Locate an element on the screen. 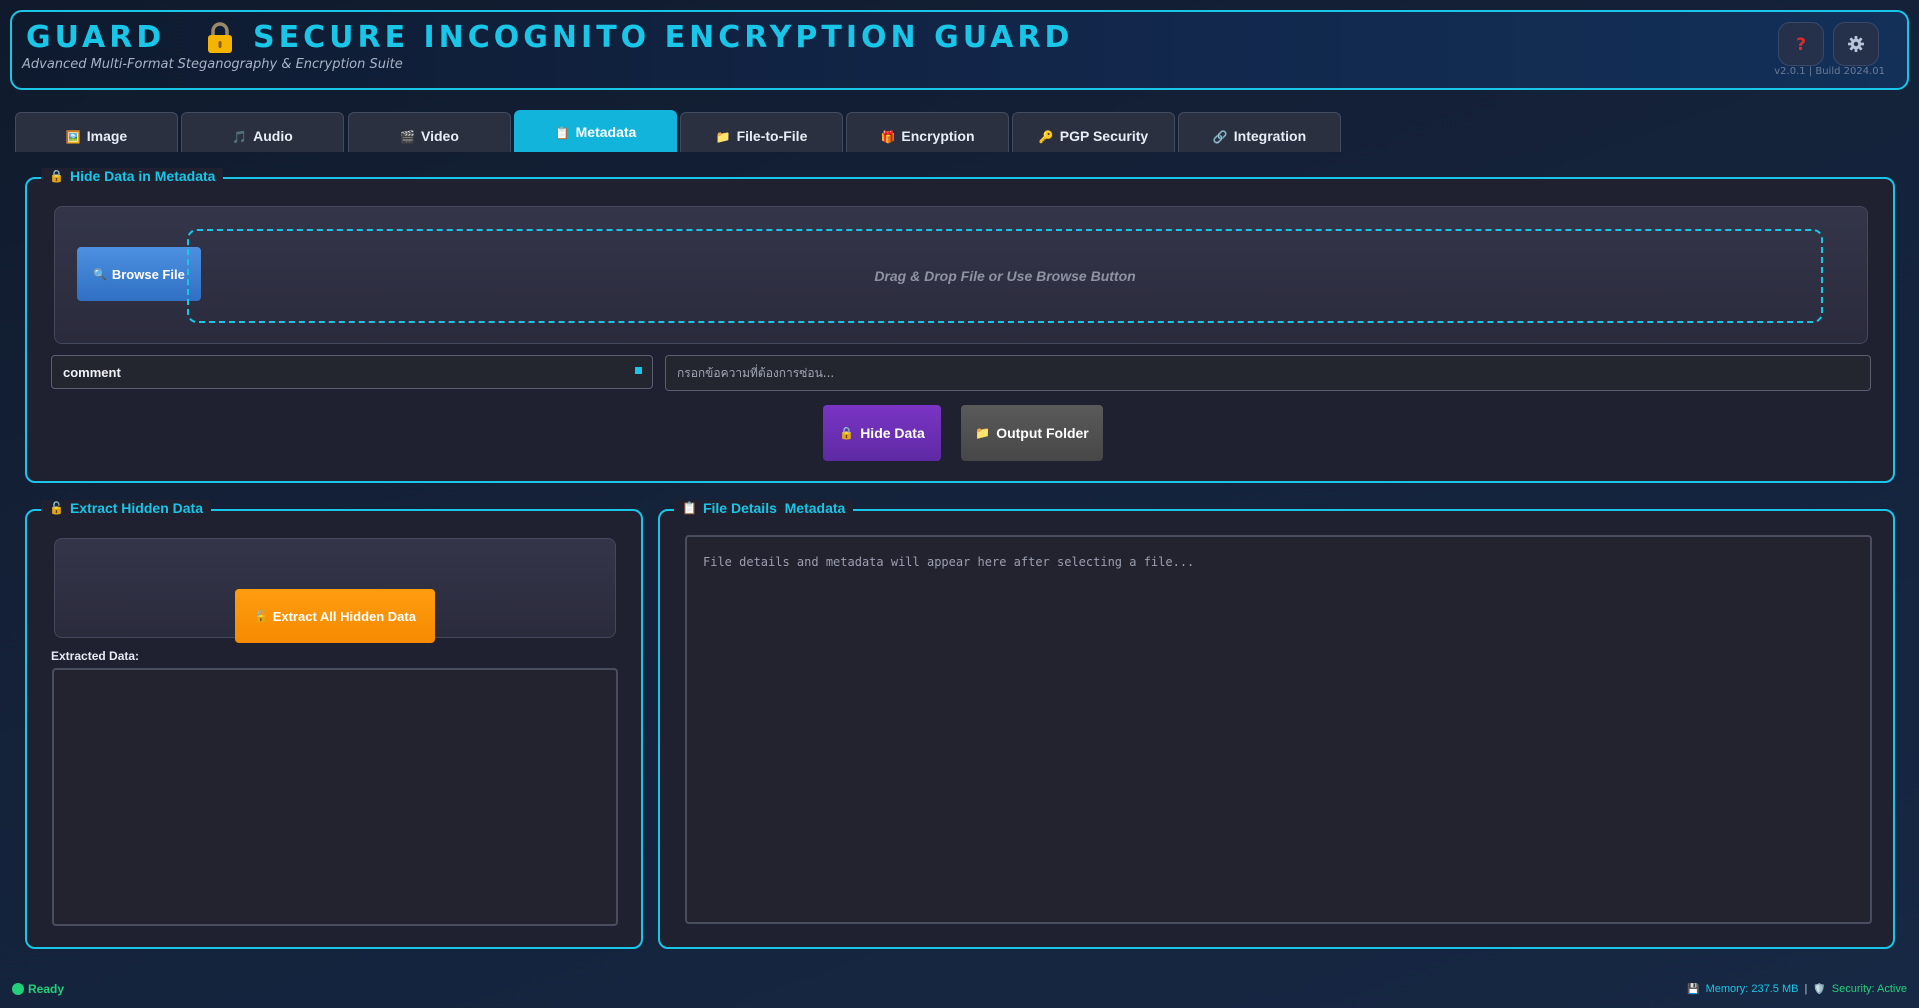 The width and height of the screenshot is (1919, 1008). output-folder-button: 📁 Output Folder is located at coordinates (1032, 433).